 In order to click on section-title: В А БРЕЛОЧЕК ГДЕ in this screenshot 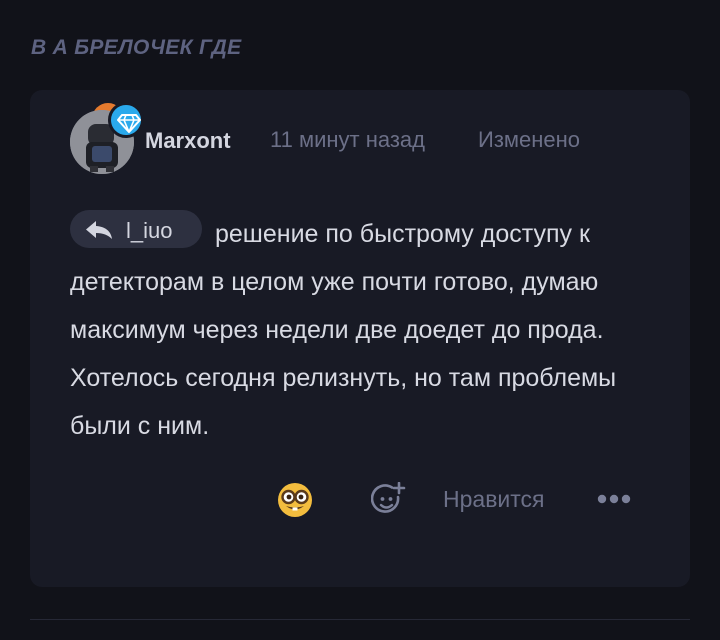, I will do `click(136, 47)`.